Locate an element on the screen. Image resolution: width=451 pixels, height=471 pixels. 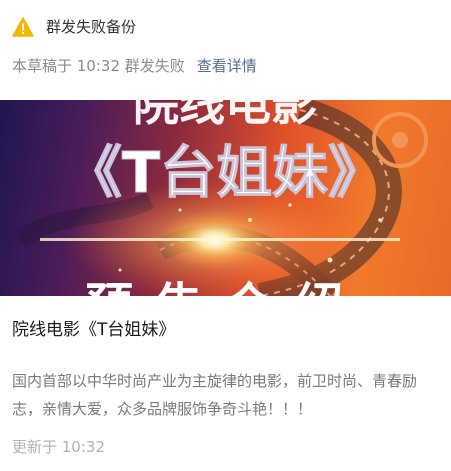
status-text: 本草稿于 10:32 群发失败 is located at coordinates (98, 66).